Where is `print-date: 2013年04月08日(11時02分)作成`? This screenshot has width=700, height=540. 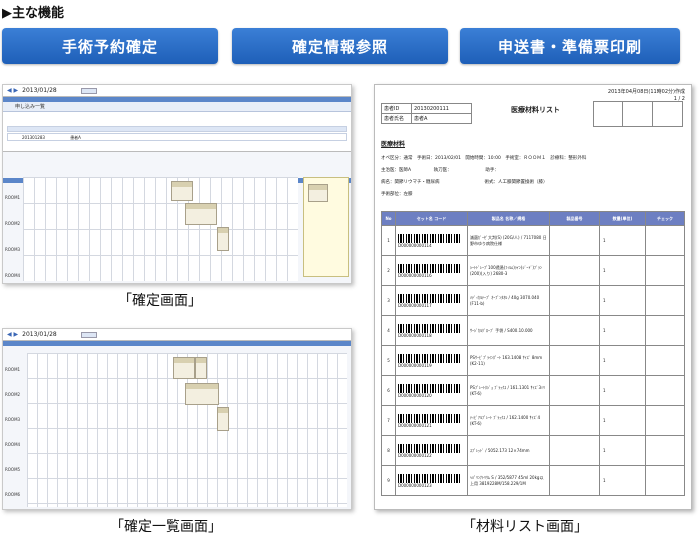 print-date: 2013年04月08日(11時02分)作成 is located at coordinates (646, 92).